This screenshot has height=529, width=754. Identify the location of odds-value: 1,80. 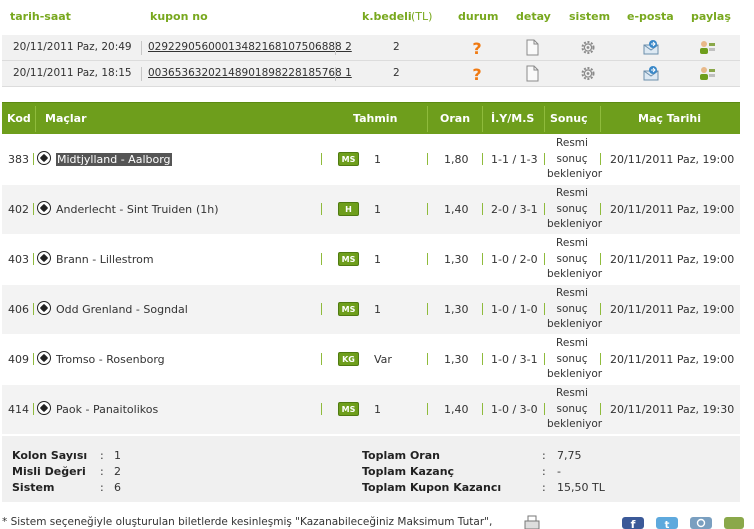
(456, 159).